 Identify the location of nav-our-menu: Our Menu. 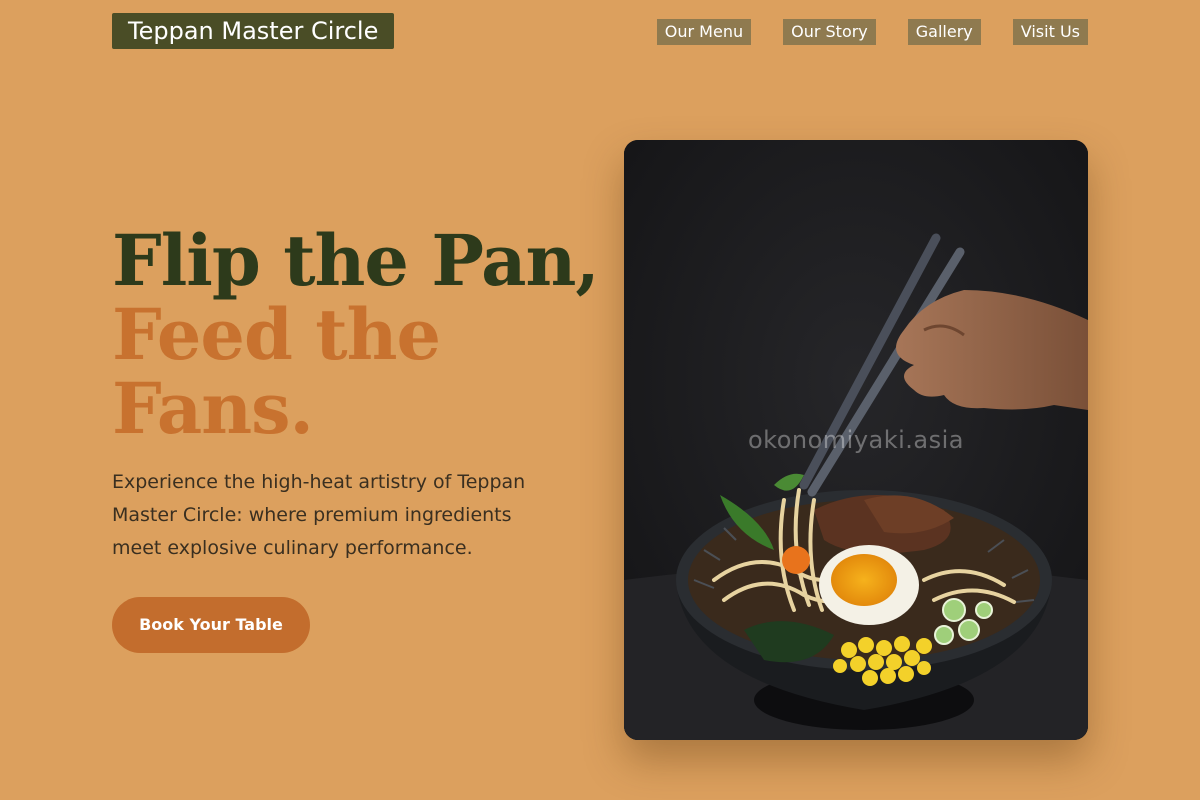
(704, 32).